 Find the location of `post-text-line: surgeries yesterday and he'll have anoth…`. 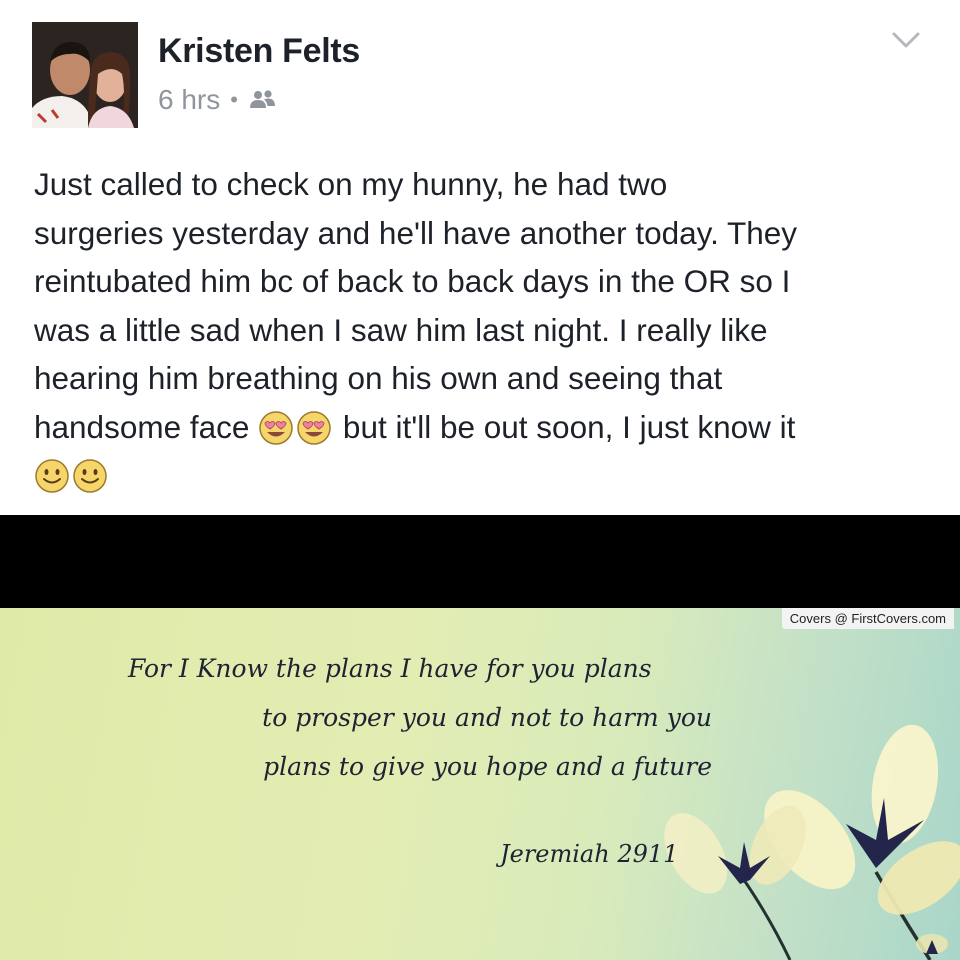

post-text-line: surgeries yesterday and he'll have anoth… is located at coordinates (416, 232).